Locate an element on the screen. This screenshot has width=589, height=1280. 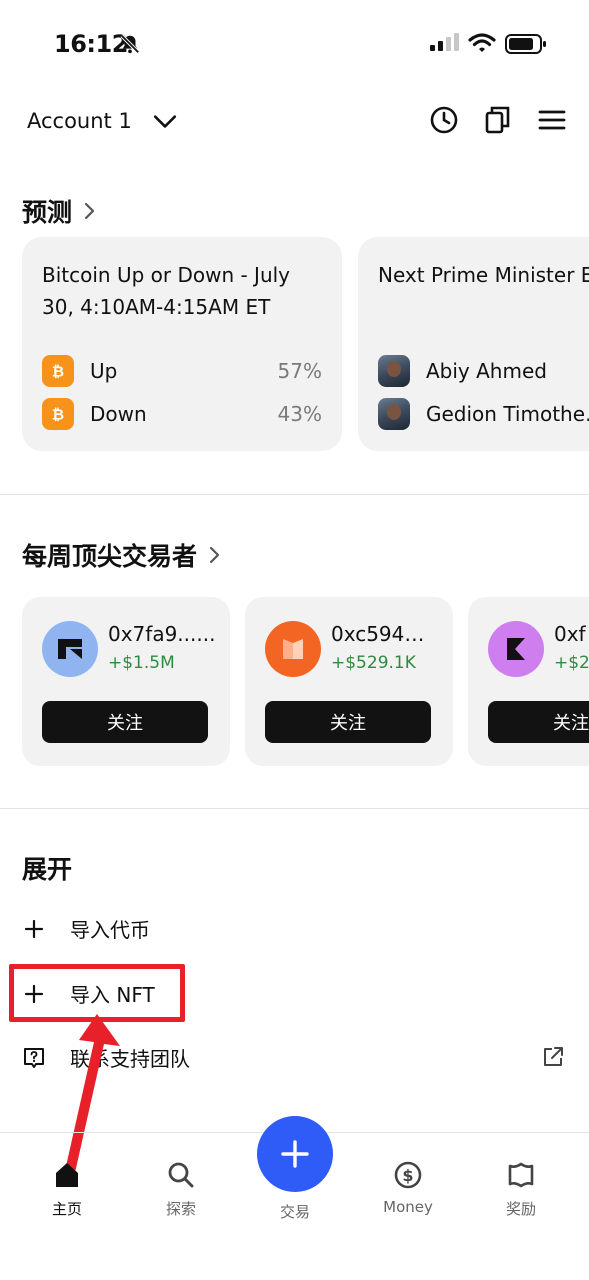
cellular-signal-icon is located at coordinates (444, 42).